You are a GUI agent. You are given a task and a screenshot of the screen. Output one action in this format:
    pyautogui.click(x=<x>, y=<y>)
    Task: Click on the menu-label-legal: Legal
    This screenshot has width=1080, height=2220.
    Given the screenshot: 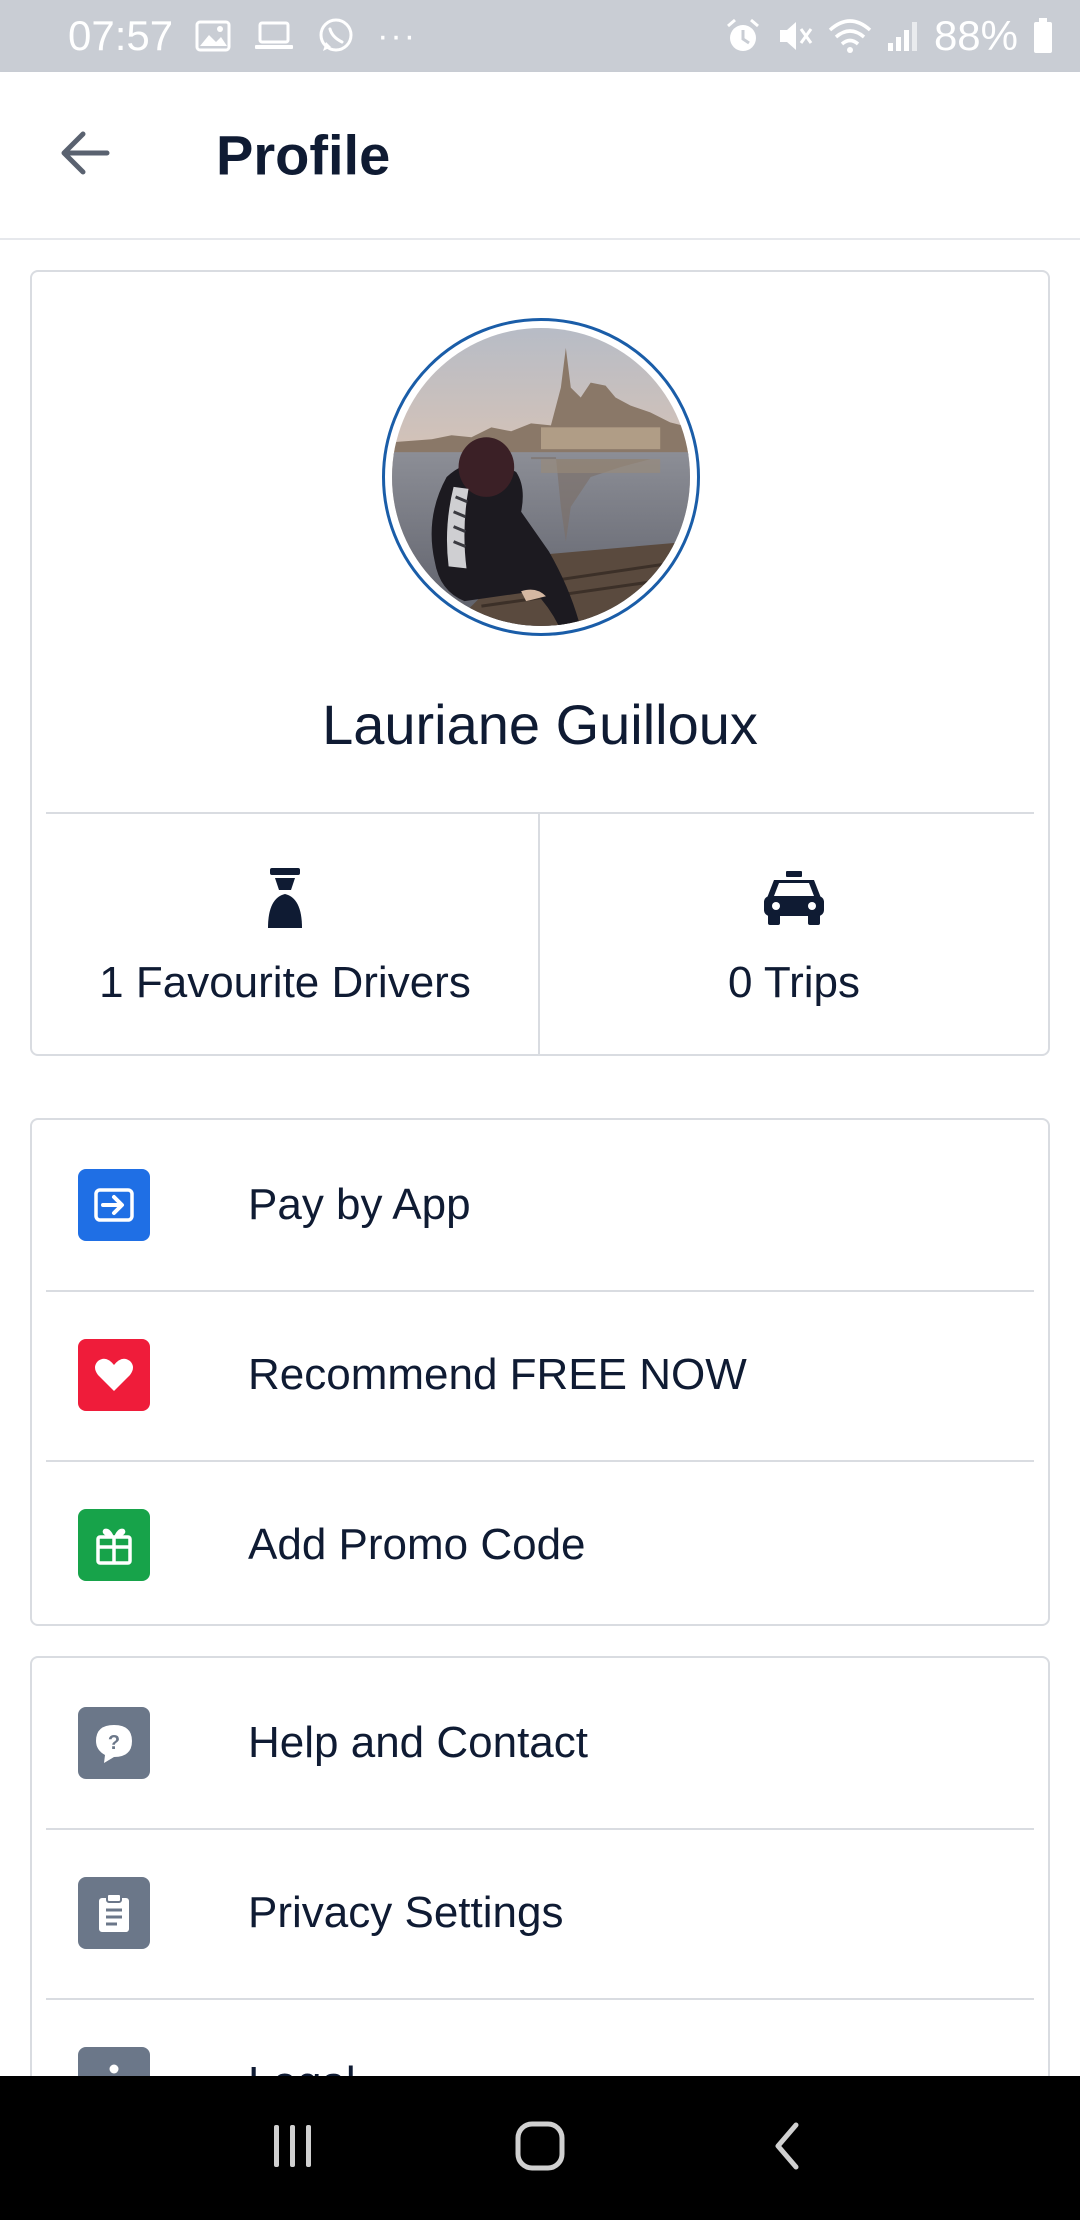 What is the action you would take?
    pyautogui.click(x=302, y=2067)
    